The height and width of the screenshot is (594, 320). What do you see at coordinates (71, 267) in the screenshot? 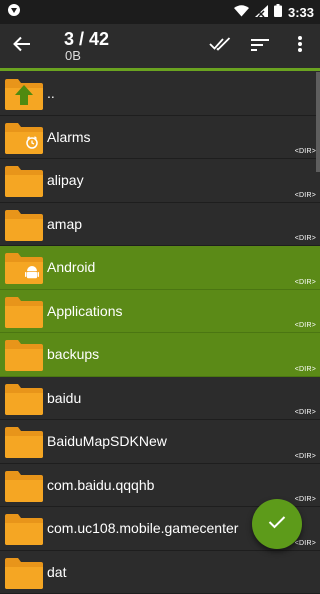
I see `file-name: Android` at bounding box center [71, 267].